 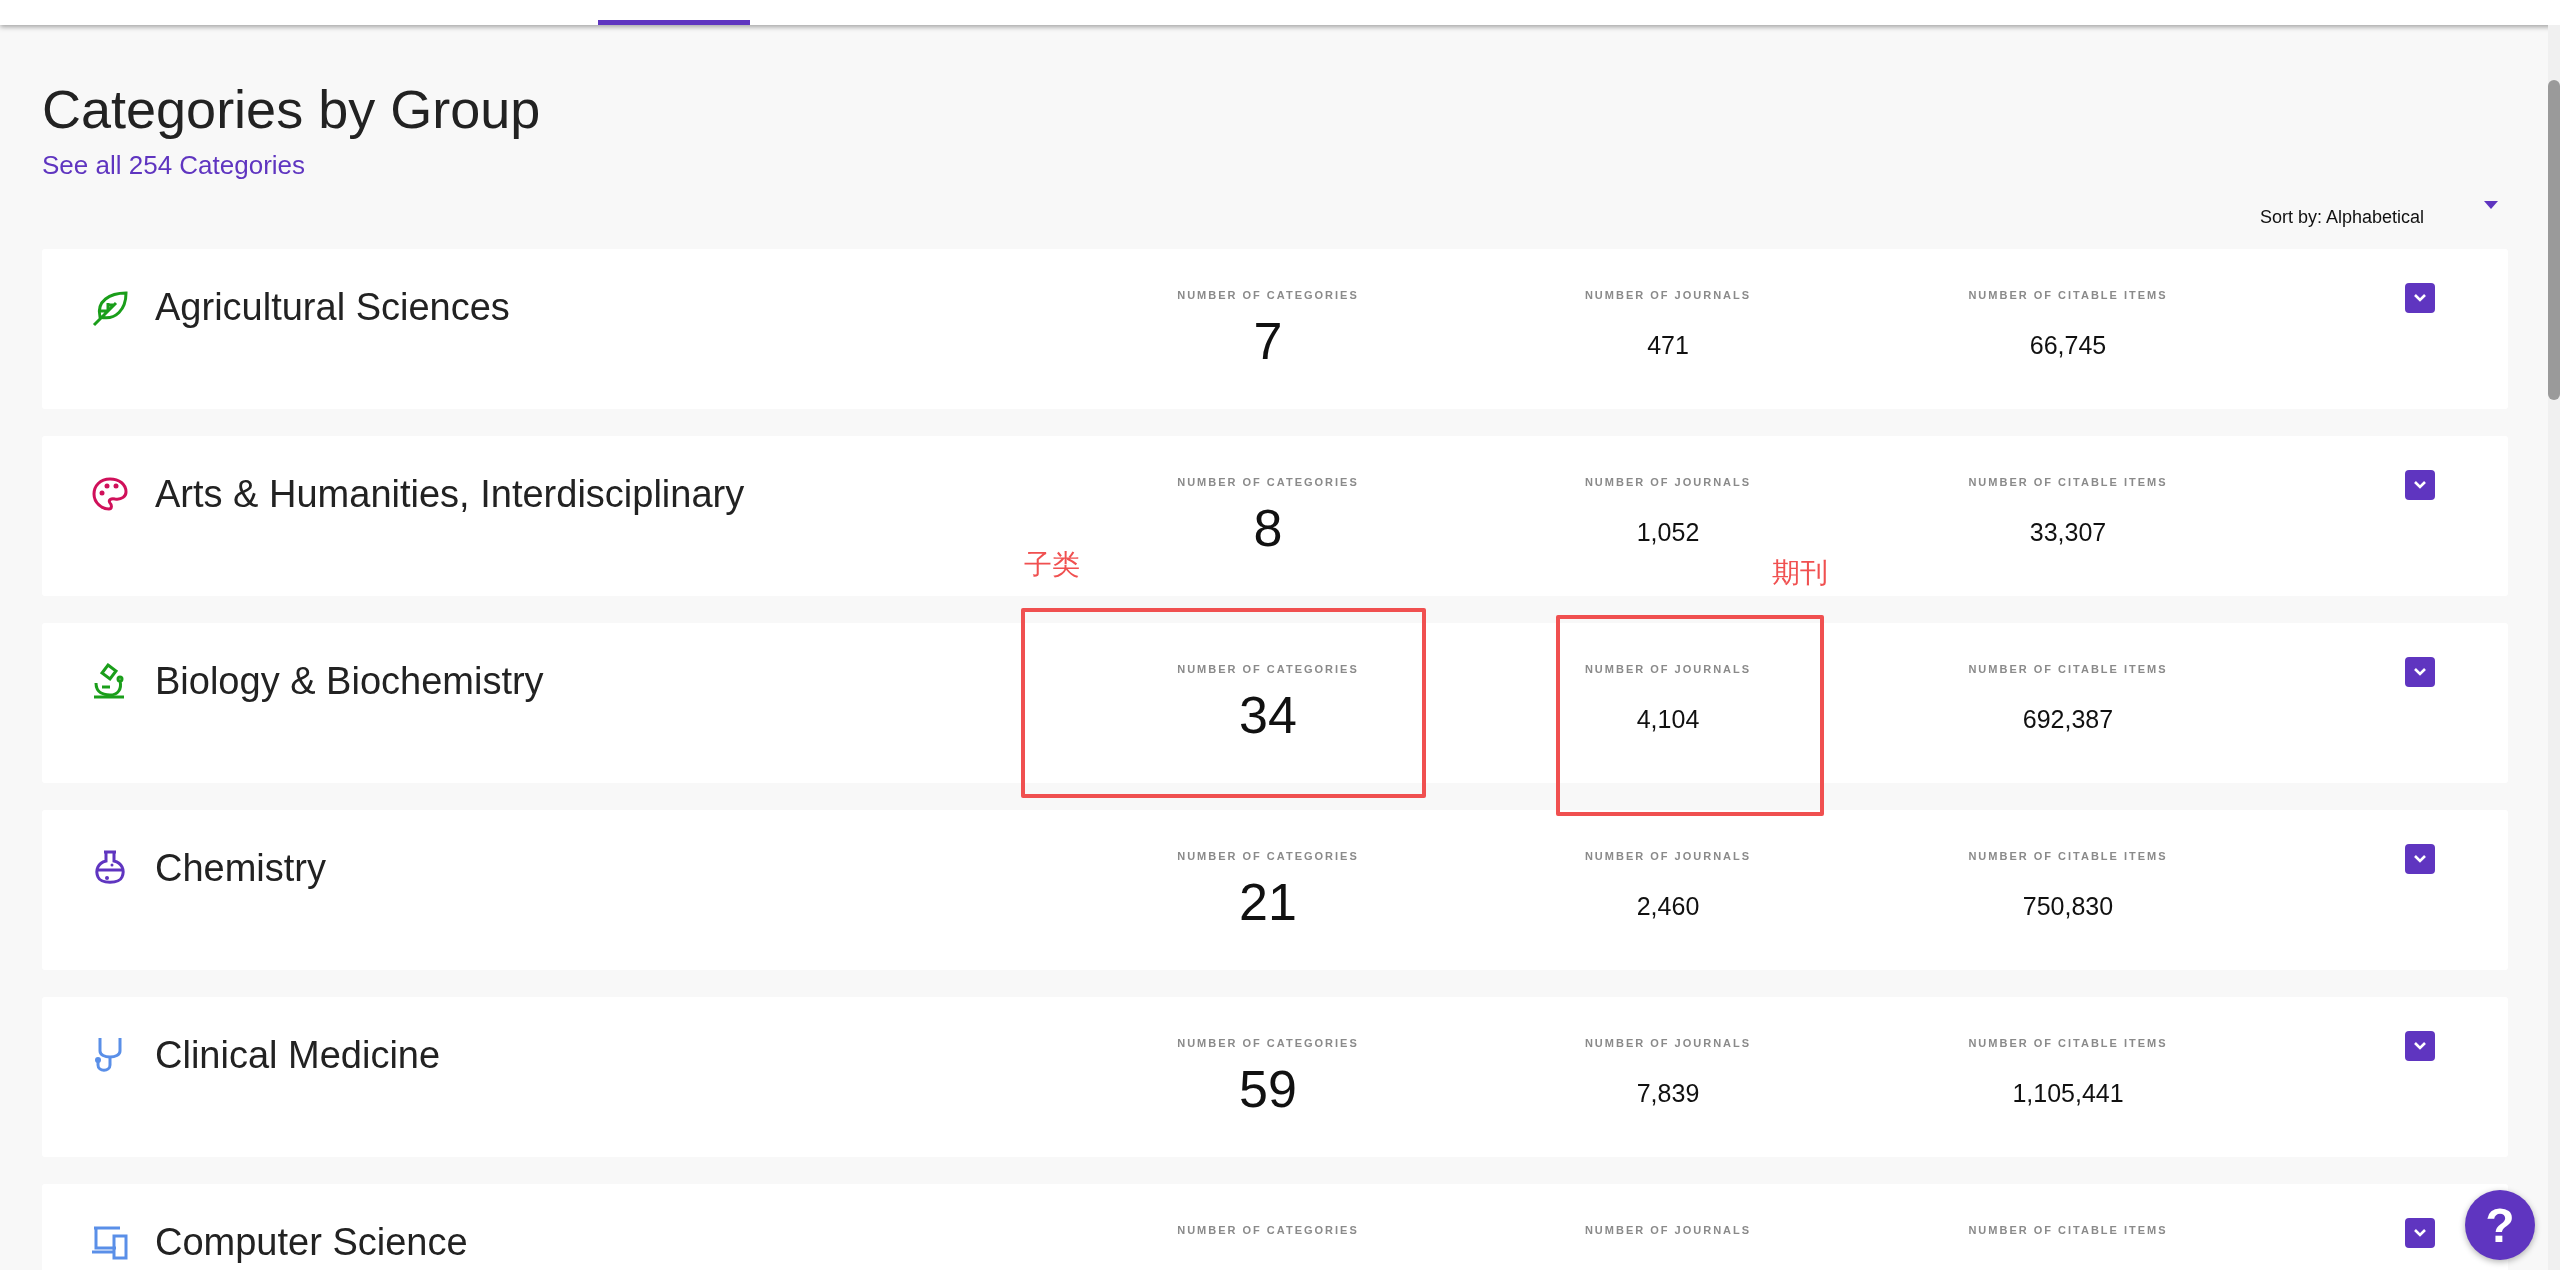 What do you see at coordinates (298, 1055) in the screenshot?
I see `group-name: Clinical Medicine` at bounding box center [298, 1055].